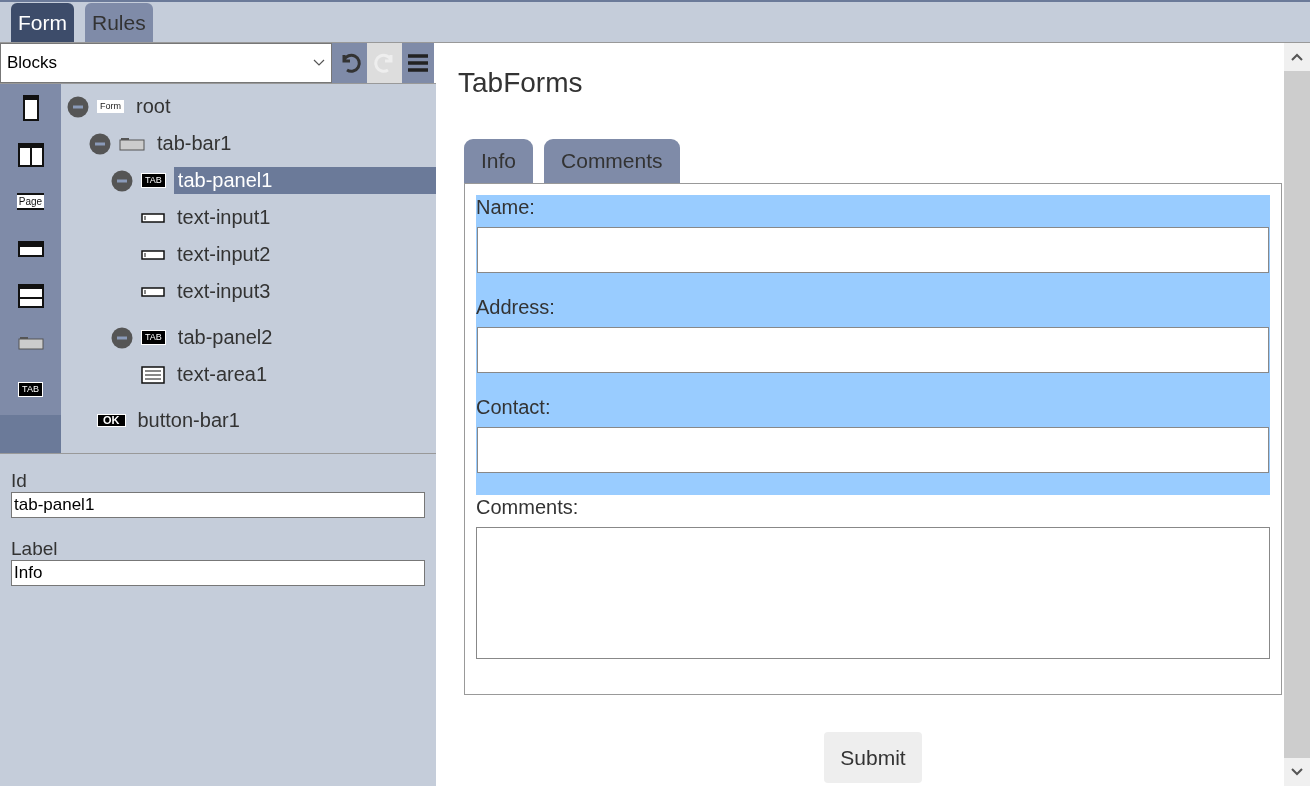 The height and width of the screenshot is (786, 1310). I want to click on form-title: TabForms, so click(521, 83).